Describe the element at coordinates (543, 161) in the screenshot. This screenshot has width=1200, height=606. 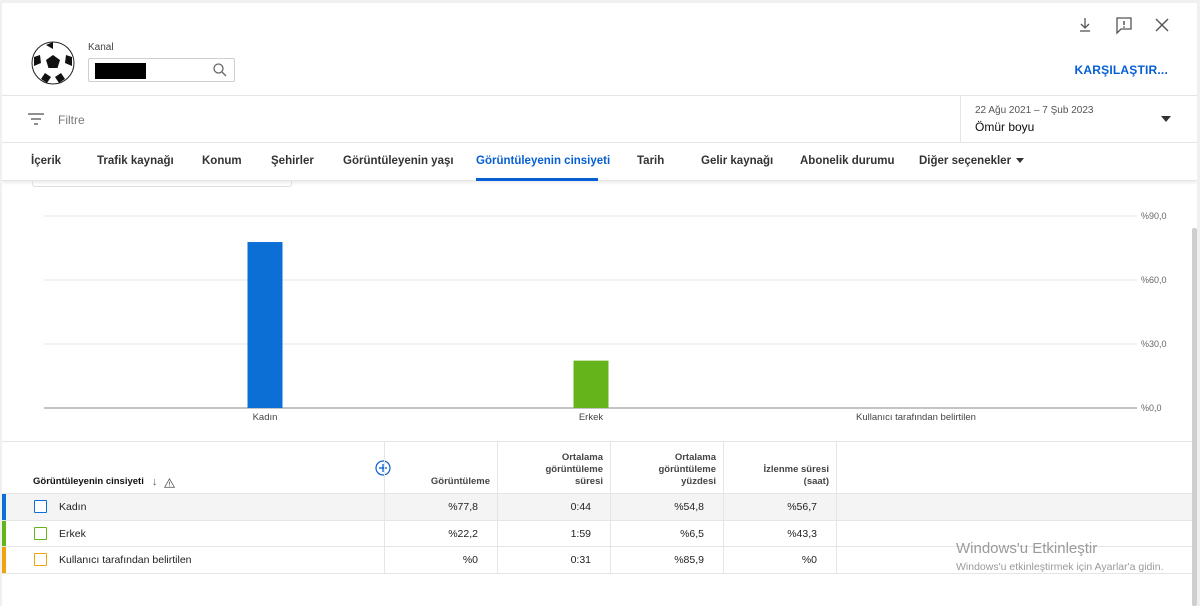
I see `tab-viewer-gender: Görüntüleyenin cinsiyeti` at that location.